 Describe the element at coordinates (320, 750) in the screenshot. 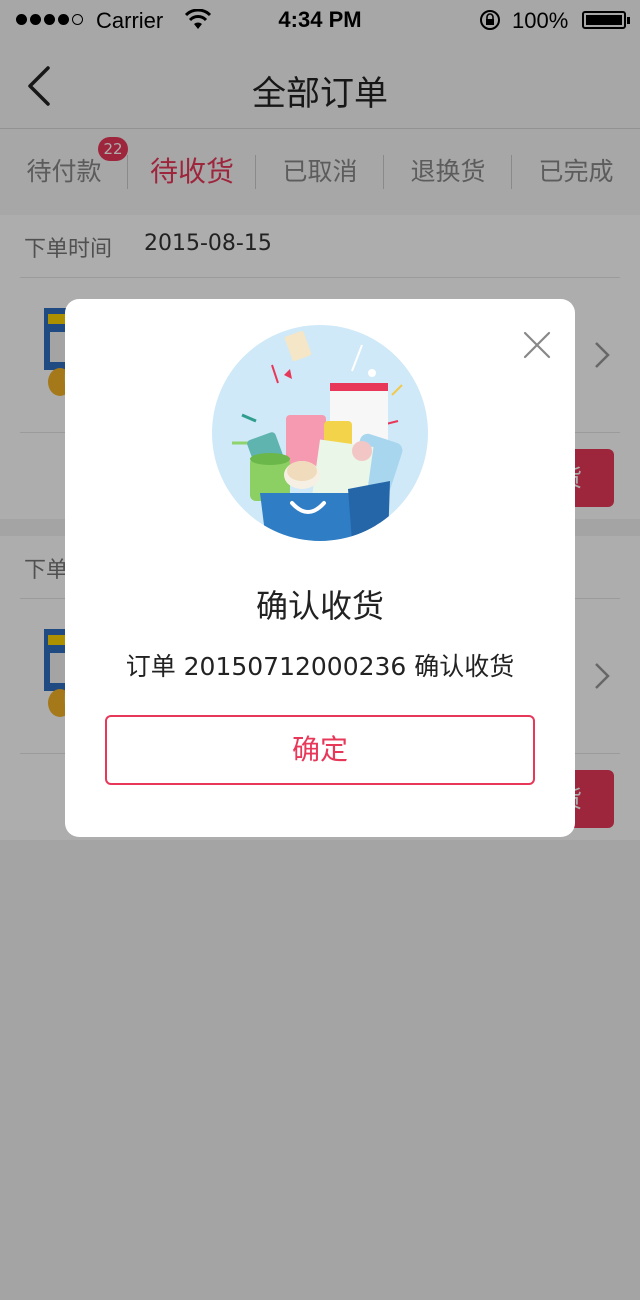

I see `ok-button: 确定` at that location.